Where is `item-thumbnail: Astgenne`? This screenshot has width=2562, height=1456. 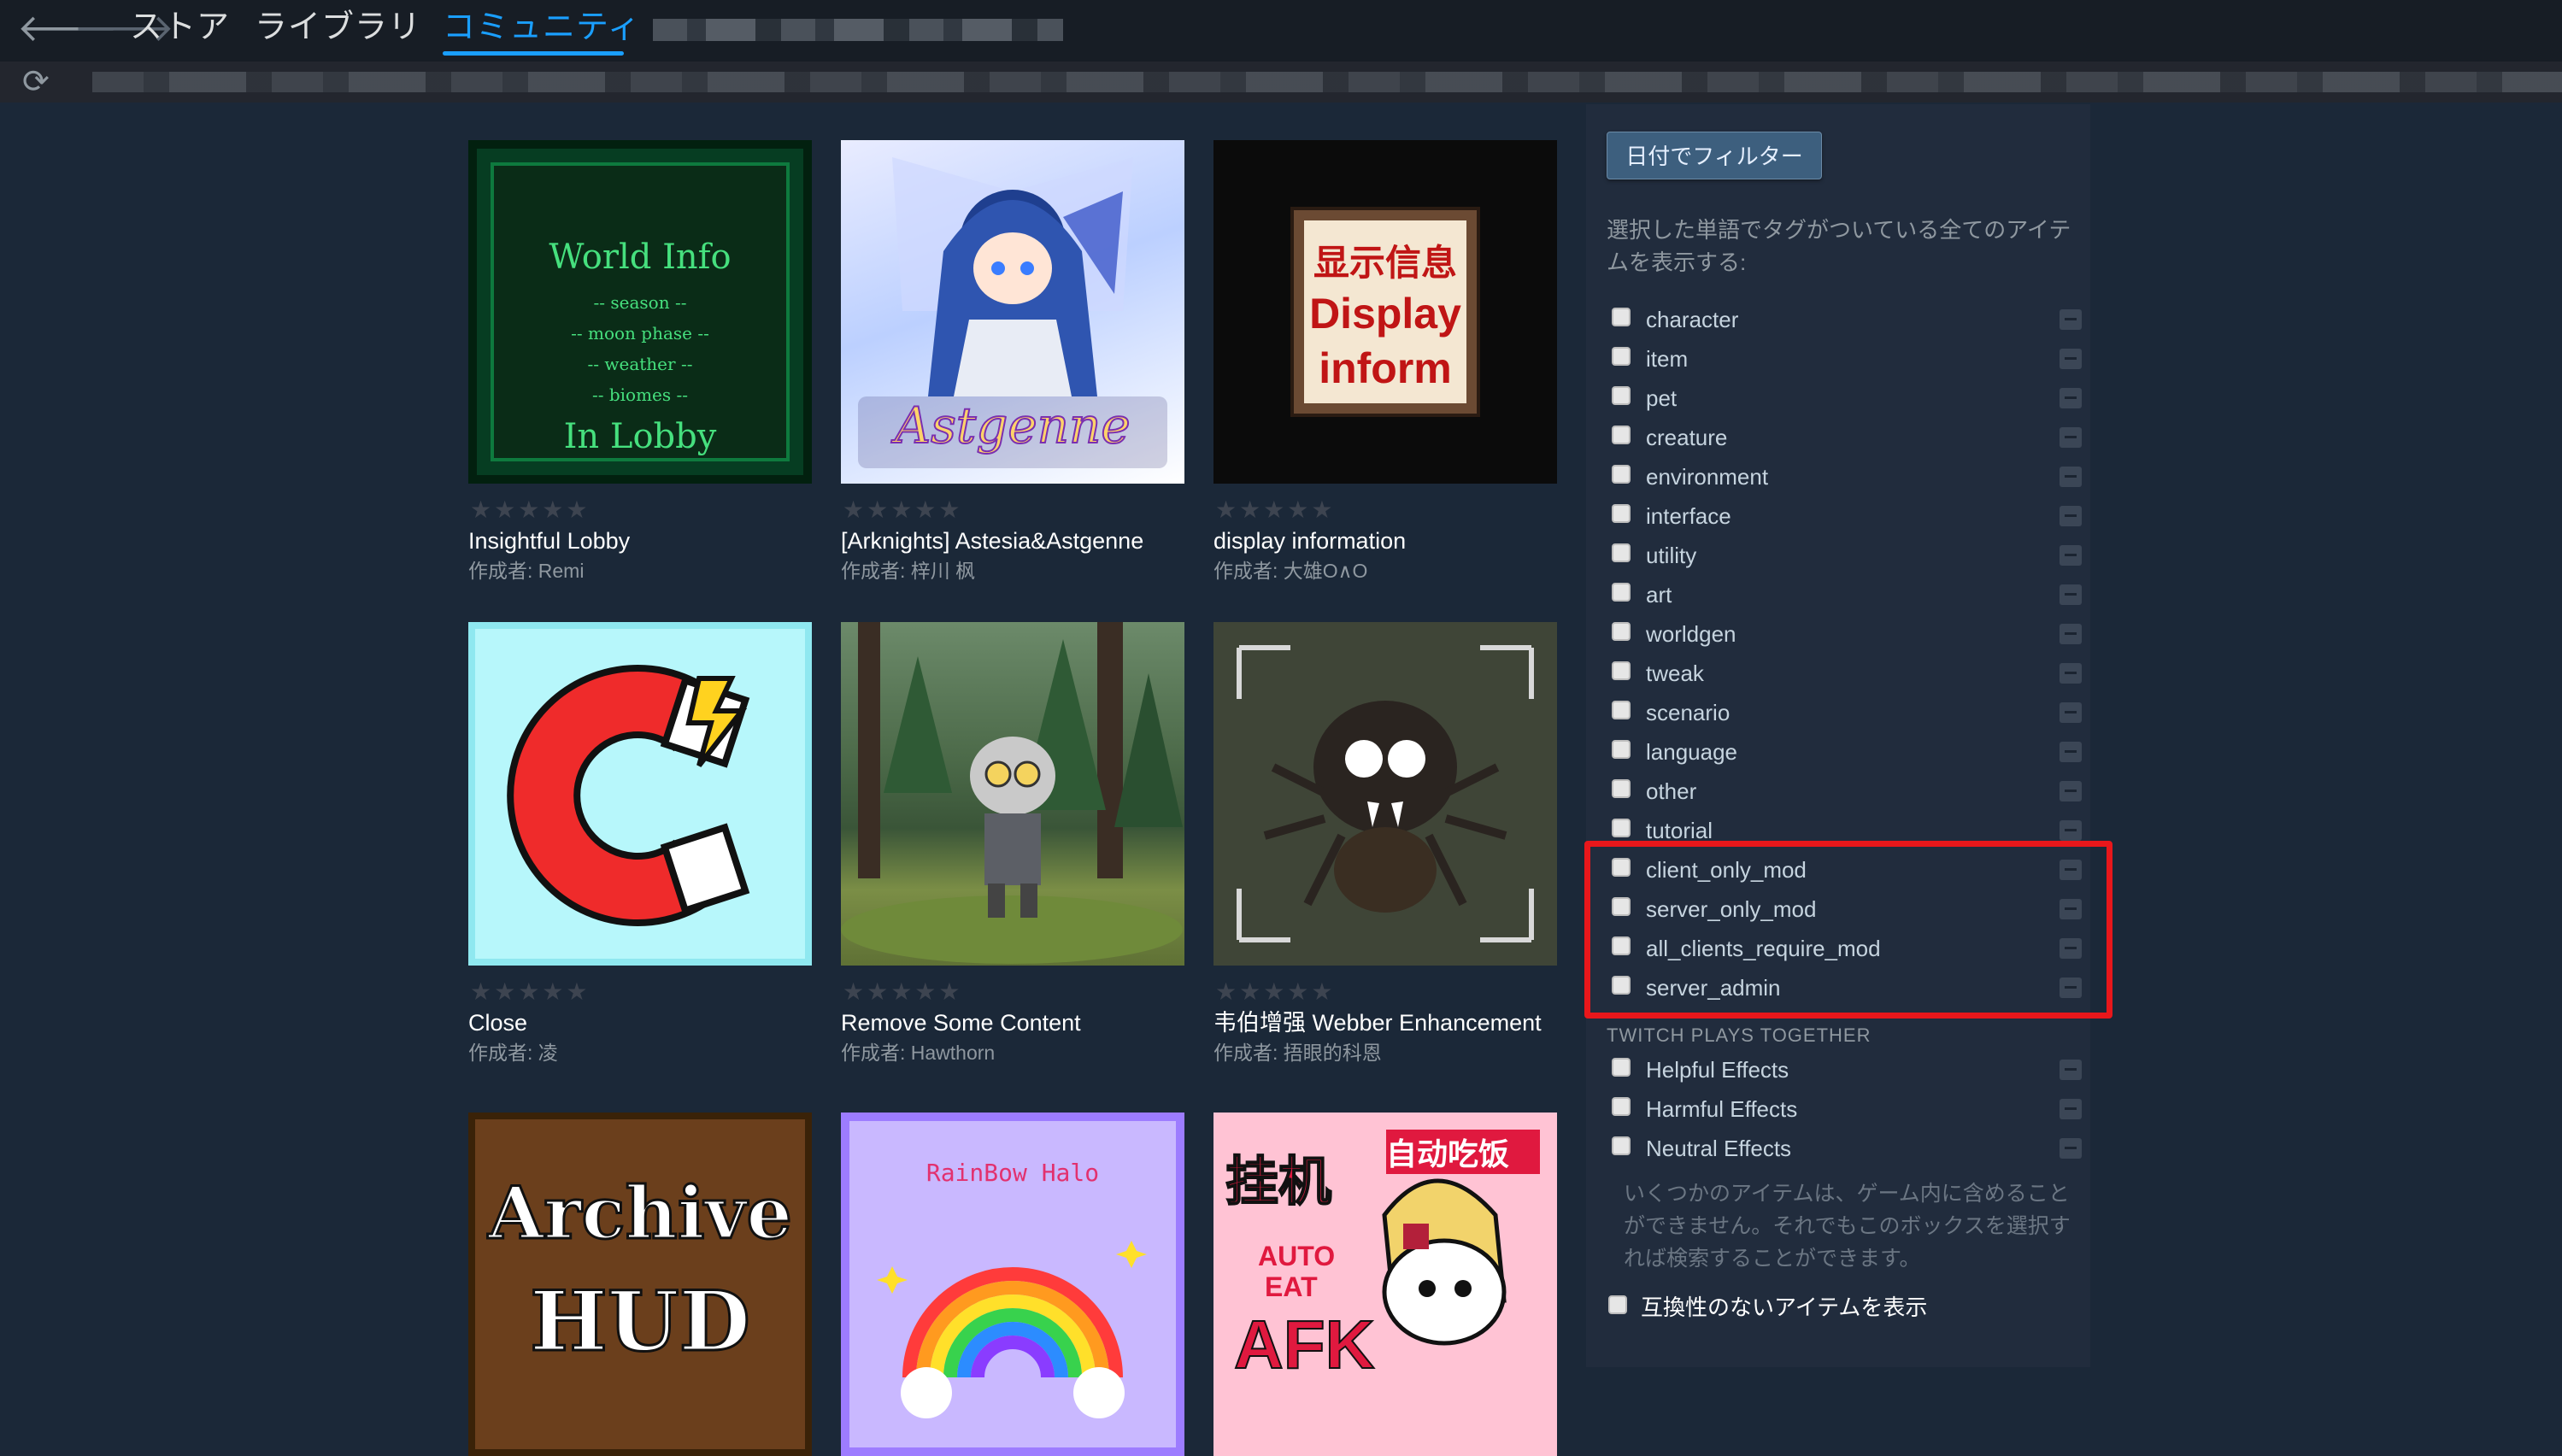
item-thumbnail: Astgenne is located at coordinates (1013, 312).